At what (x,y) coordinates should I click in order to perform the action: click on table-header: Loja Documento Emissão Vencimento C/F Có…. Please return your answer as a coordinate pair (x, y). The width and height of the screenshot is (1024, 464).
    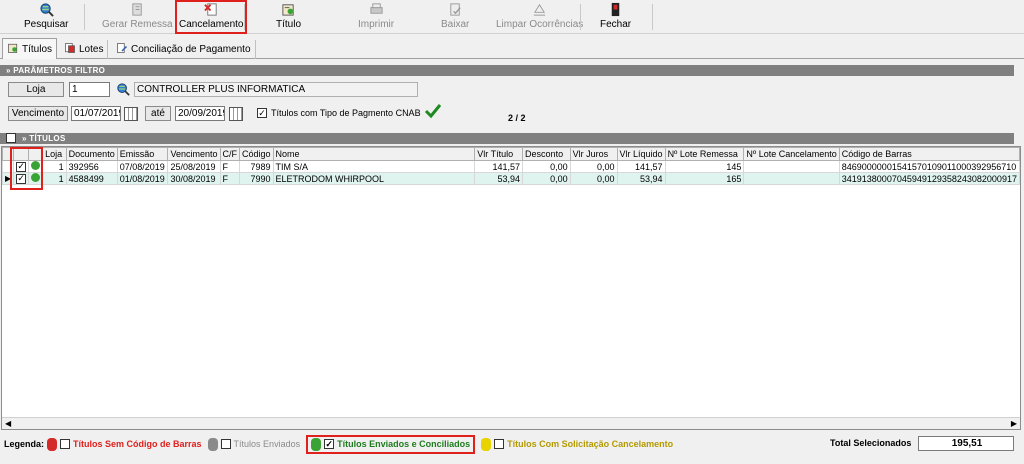
    Looking at the image, I should click on (511, 154).